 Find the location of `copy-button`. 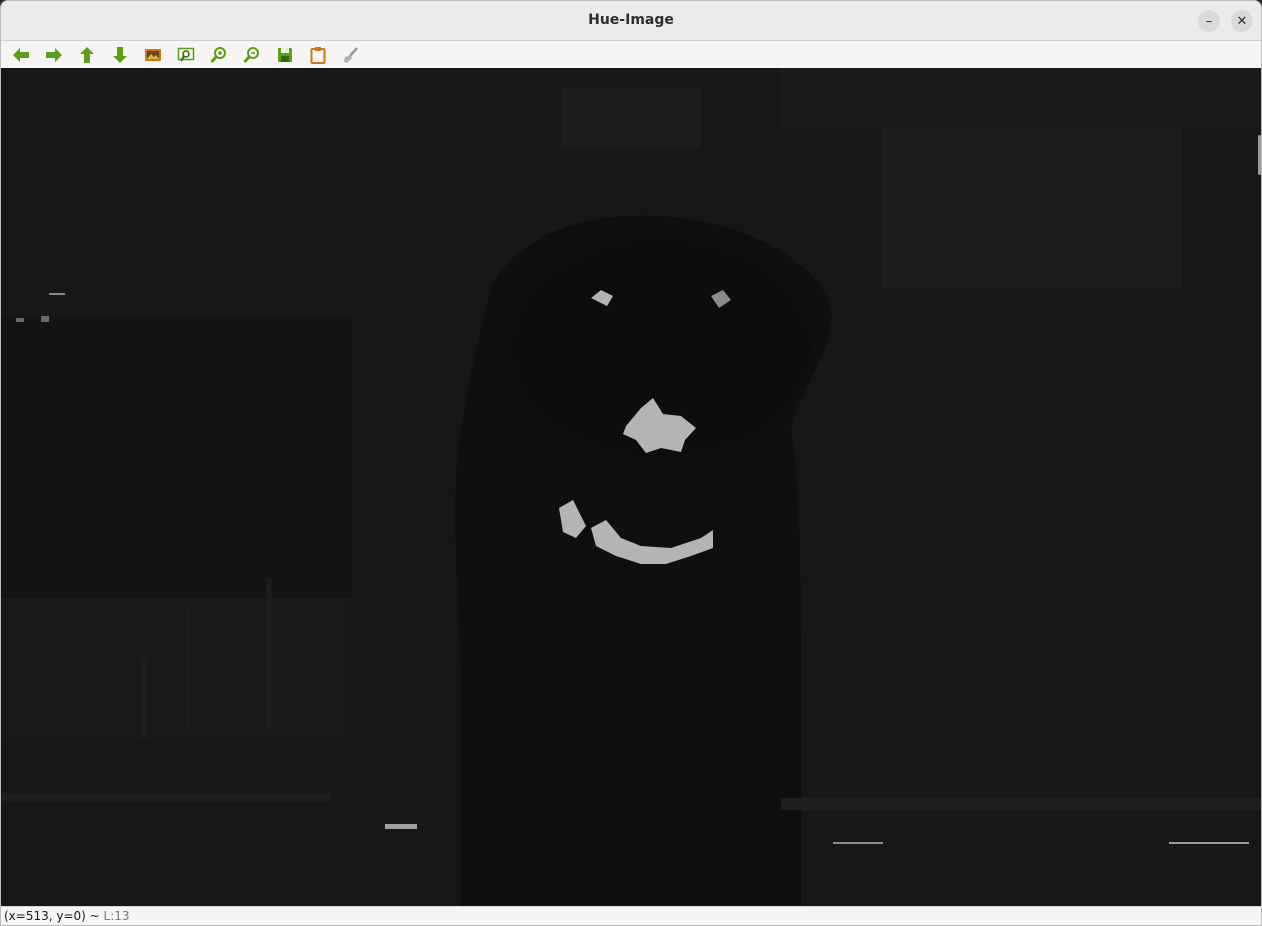

copy-button is located at coordinates (318, 55).